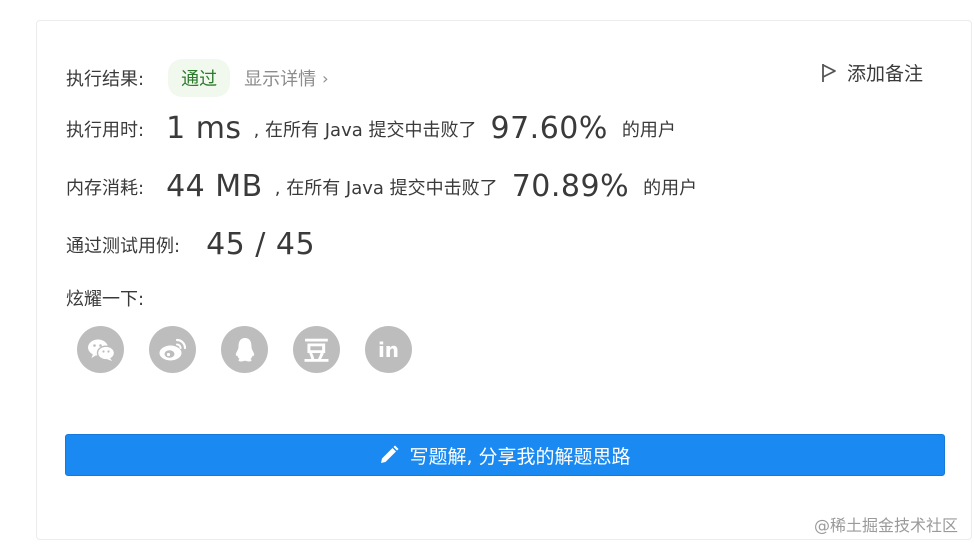 The height and width of the screenshot is (548, 974). I want to click on runtime-beat-text: , 在所有 Java 提交中击败了, so click(365, 130).